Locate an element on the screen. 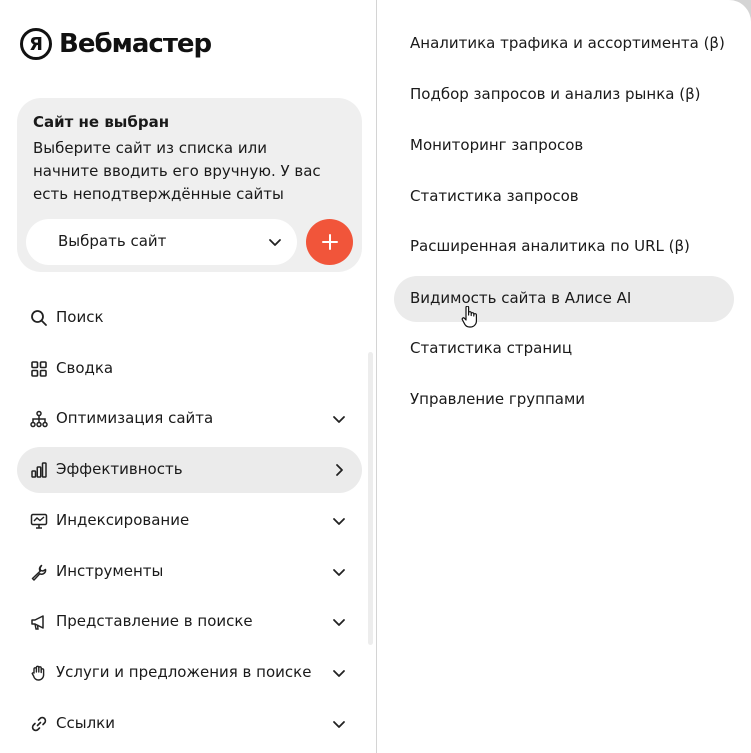 This screenshot has width=751, height=753. chevron-right-icon is located at coordinates (339, 470).